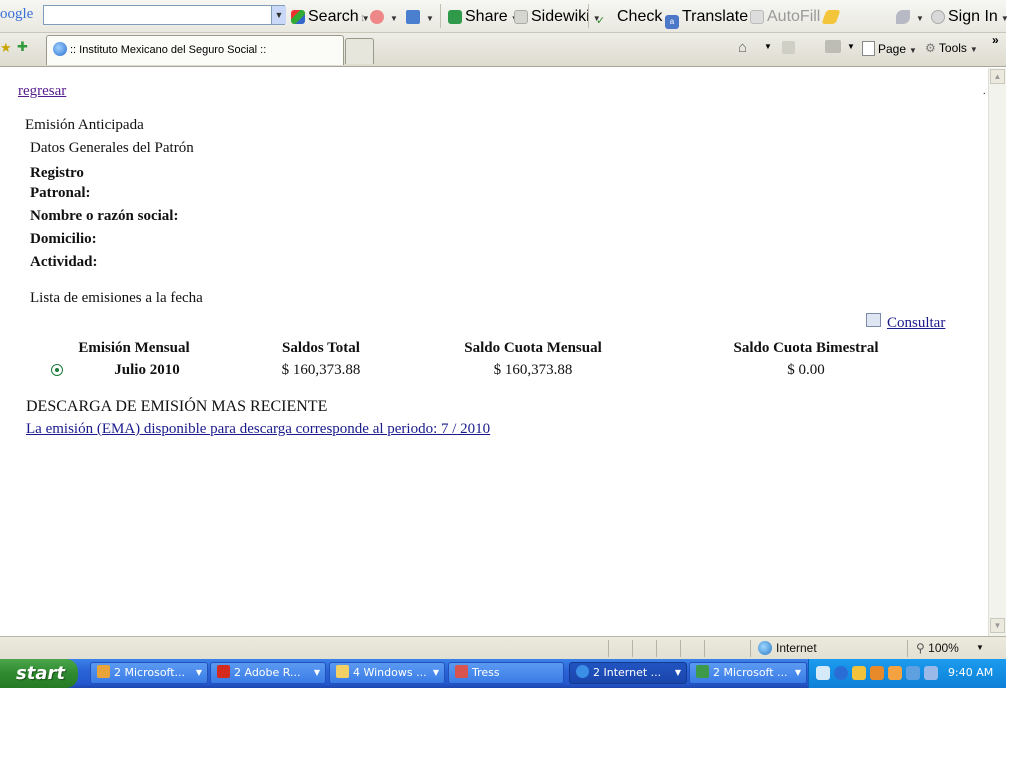 Image resolution: width=1024 pixels, height=768 pixels. I want to click on download-heading: DESCARGA DE EMISIÓN MAS RECIENTE, so click(177, 406).